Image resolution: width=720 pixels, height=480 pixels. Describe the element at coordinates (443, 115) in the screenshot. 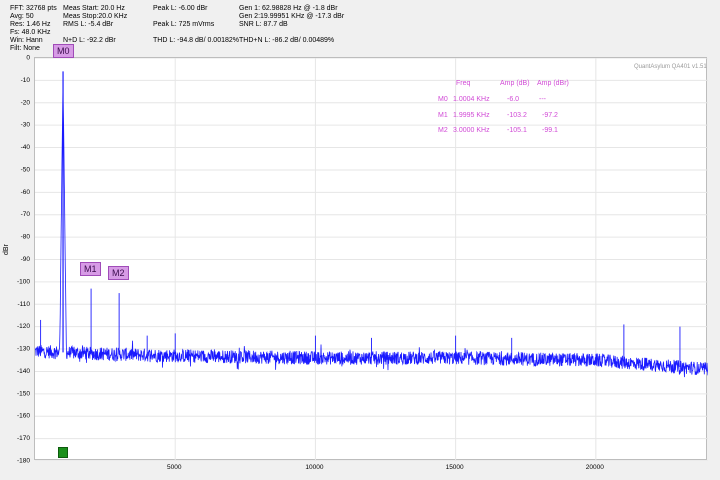

I see `marker-table-row-name: M1` at that location.